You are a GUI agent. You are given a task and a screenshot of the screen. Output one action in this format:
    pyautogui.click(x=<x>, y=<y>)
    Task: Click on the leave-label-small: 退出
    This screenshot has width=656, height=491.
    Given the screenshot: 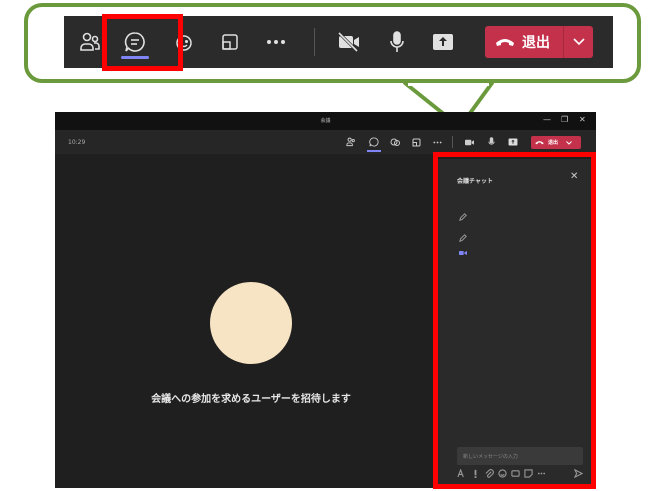 What is the action you would take?
    pyautogui.click(x=553, y=143)
    